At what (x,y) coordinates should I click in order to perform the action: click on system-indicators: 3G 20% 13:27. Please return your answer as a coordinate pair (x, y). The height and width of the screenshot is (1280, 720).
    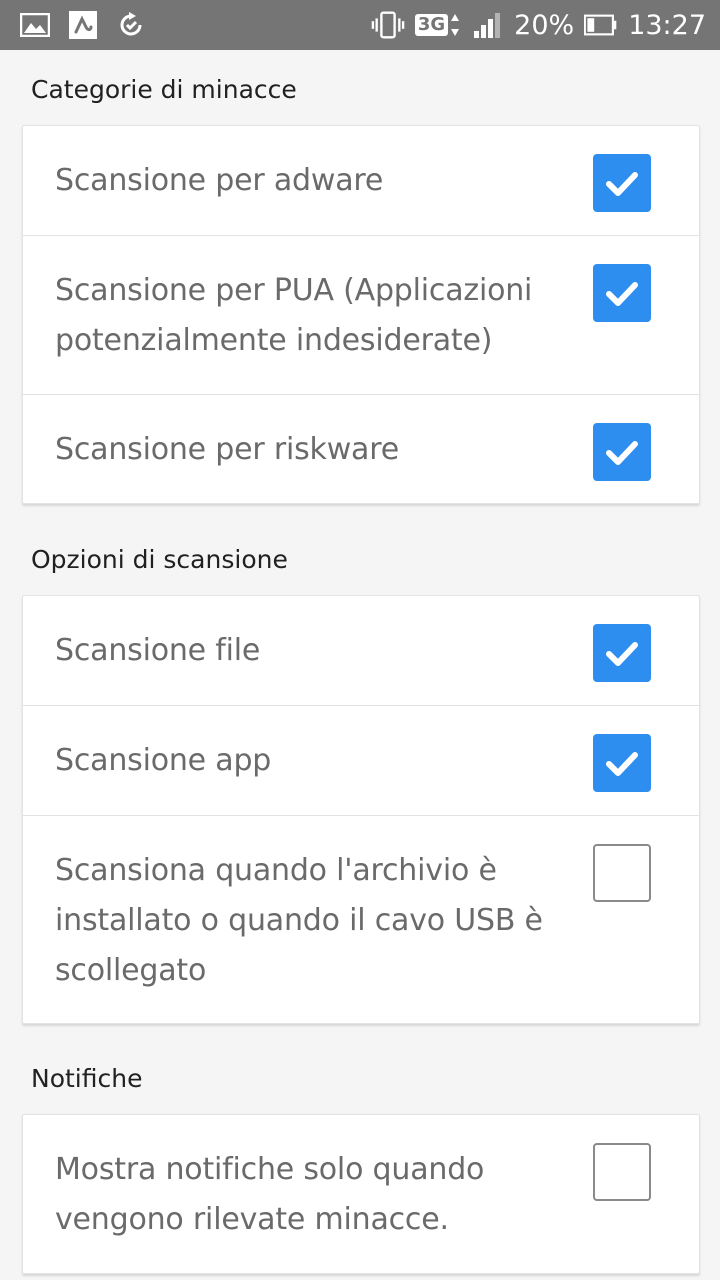
    Looking at the image, I should click on (538, 25).